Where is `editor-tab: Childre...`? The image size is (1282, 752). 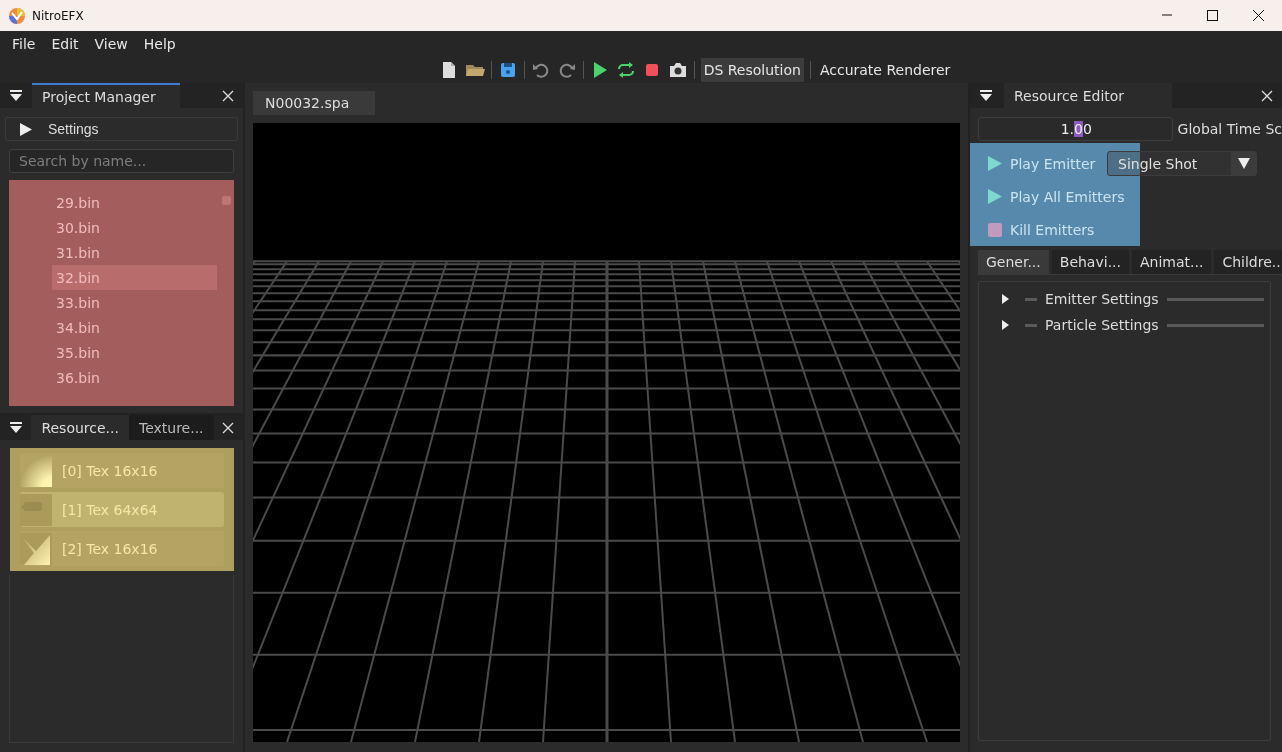 editor-tab: Childre... is located at coordinates (1248, 262).